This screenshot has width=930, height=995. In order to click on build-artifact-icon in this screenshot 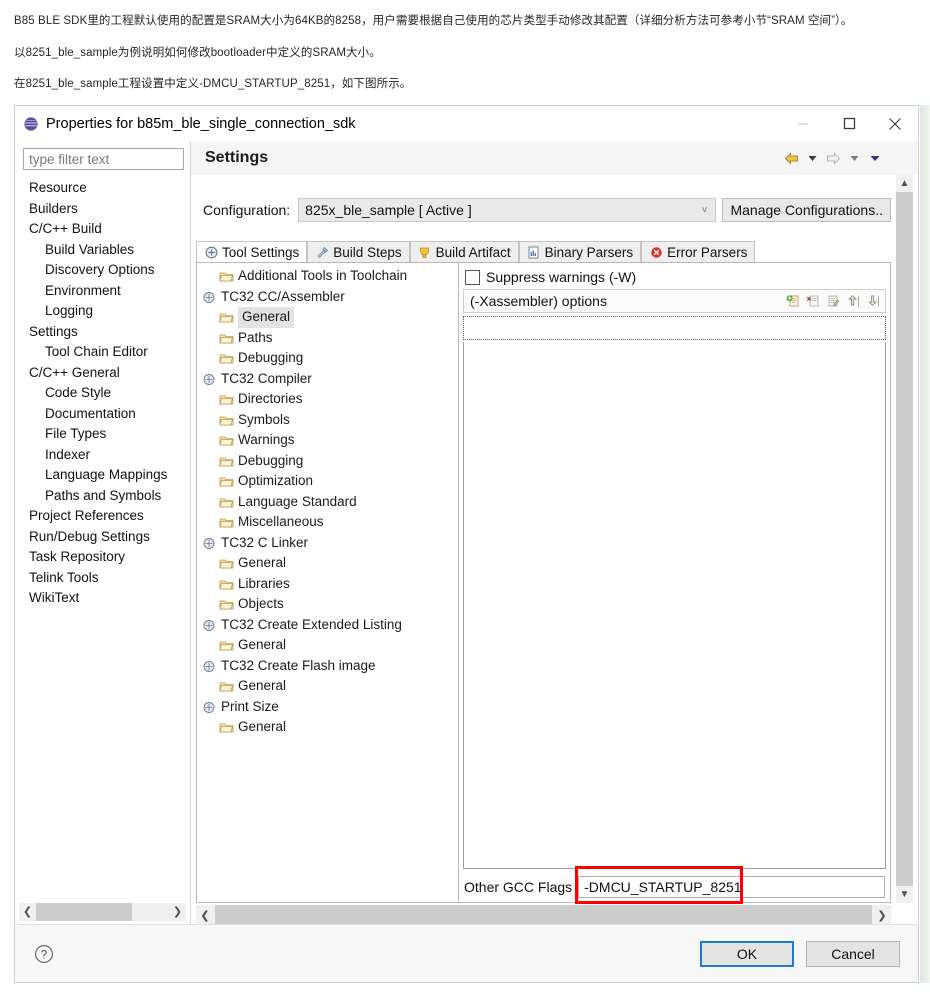, I will do `click(425, 252)`.